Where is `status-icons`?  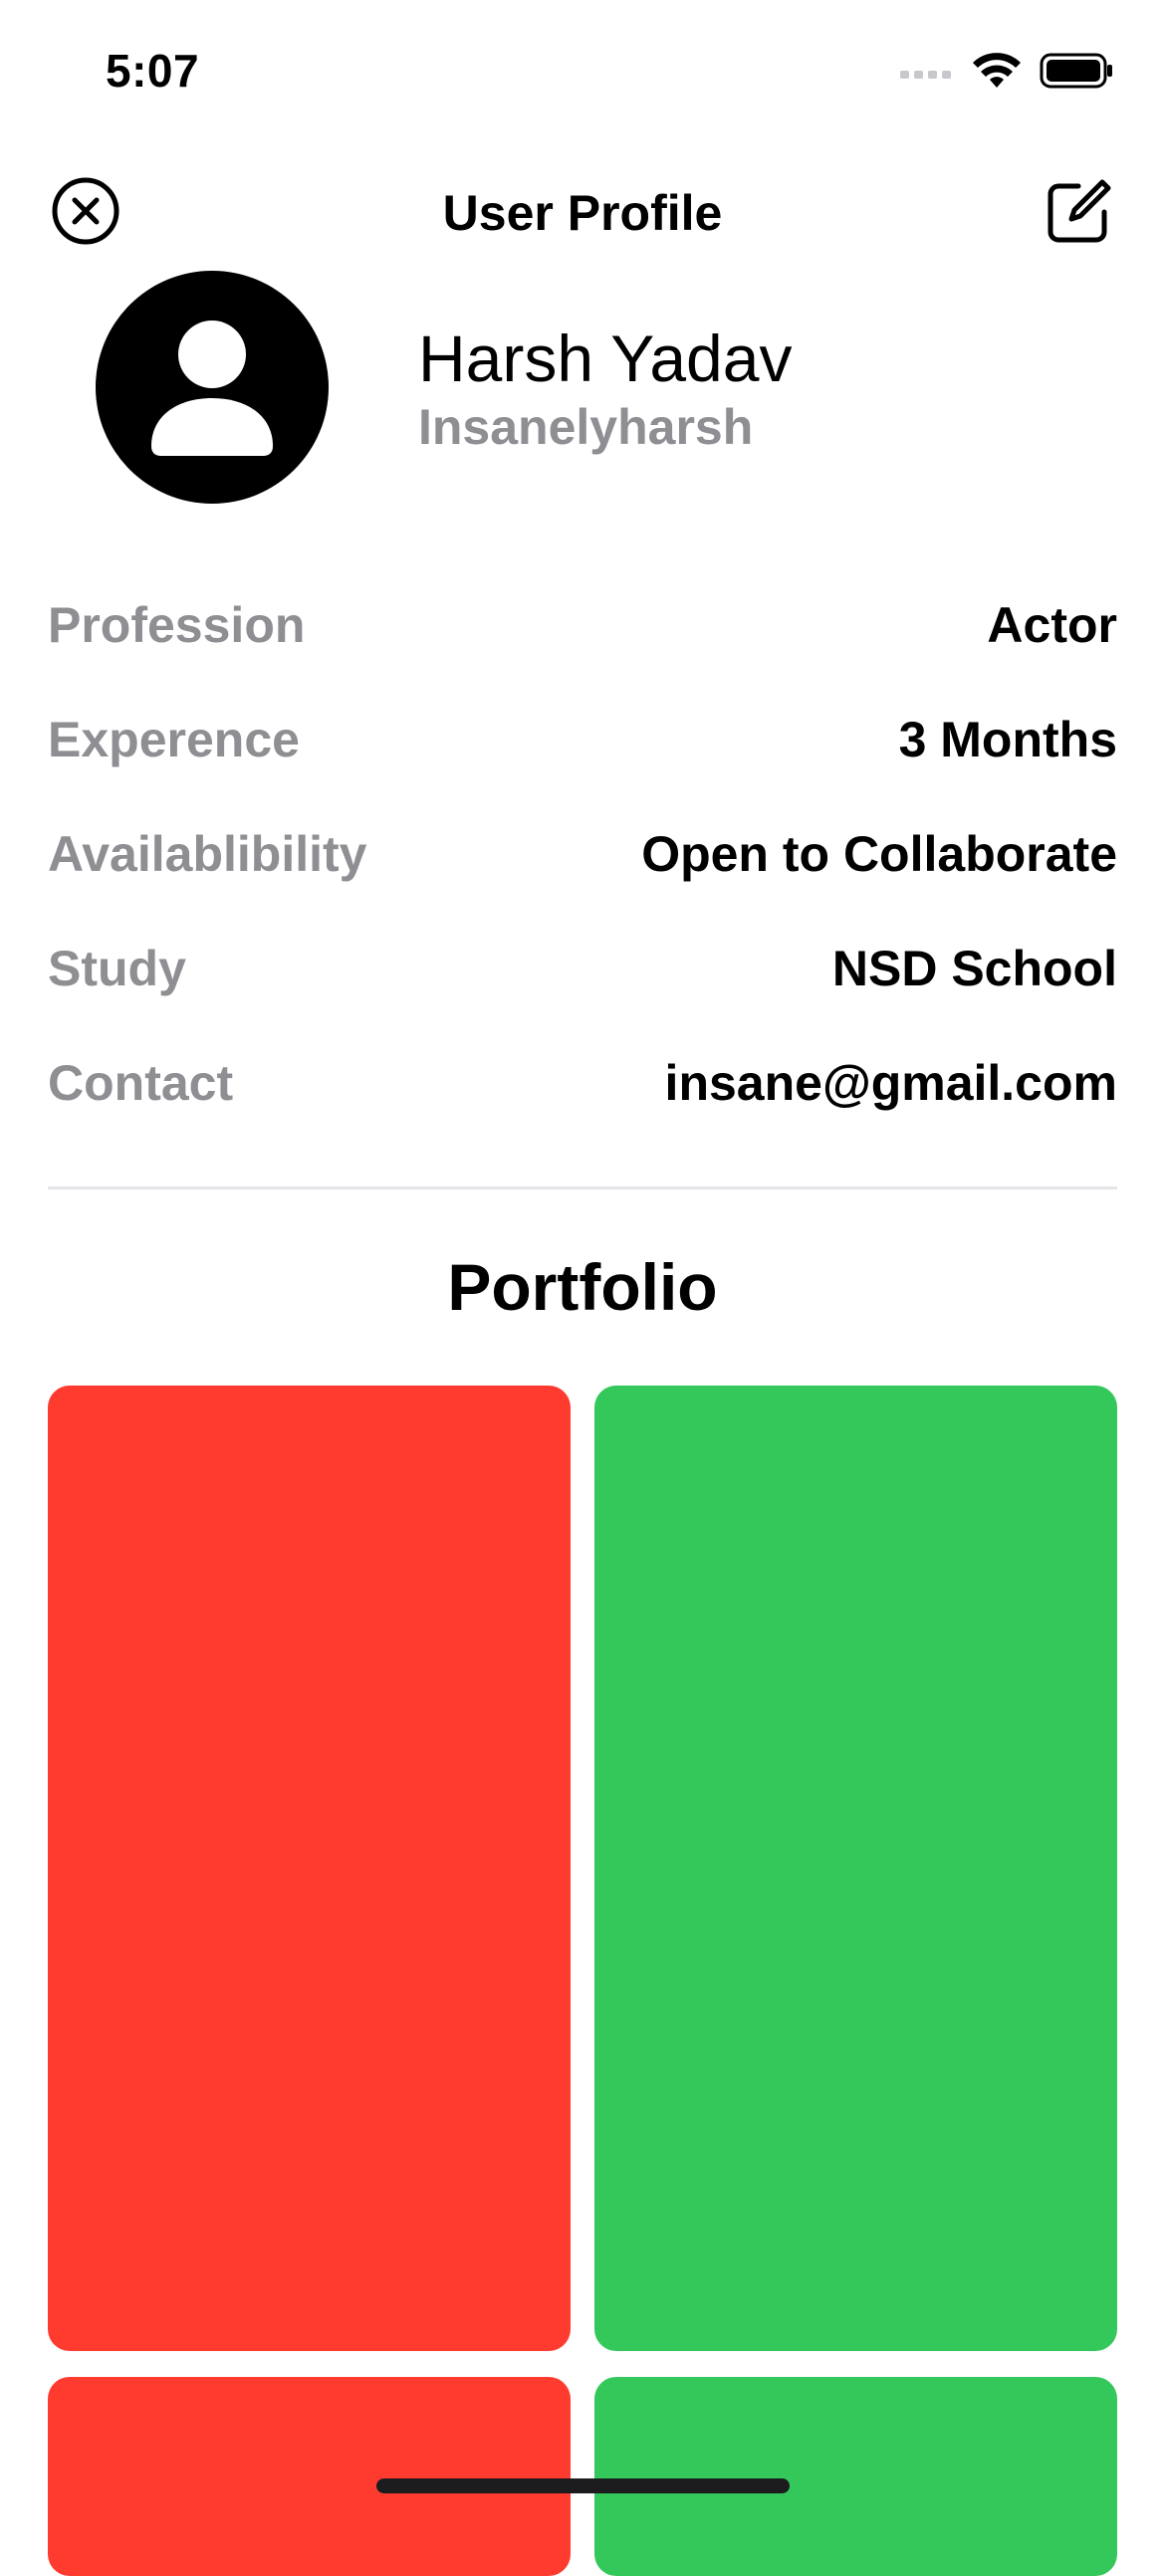 status-icons is located at coordinates (1006, 73).